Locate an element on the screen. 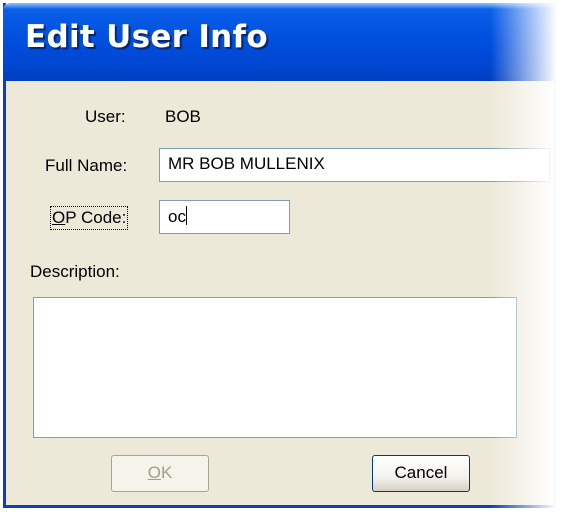 This screenshot has height=515, width=564. user-value: BOB is located at coordinates (183, 116).